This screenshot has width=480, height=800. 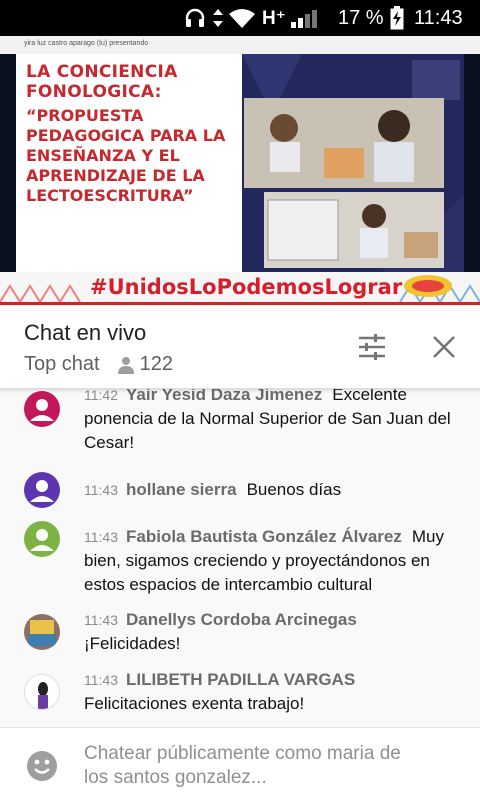 I want to click on chat-header: Chat en vivo Top chat 122, so click(x=240, y=347).